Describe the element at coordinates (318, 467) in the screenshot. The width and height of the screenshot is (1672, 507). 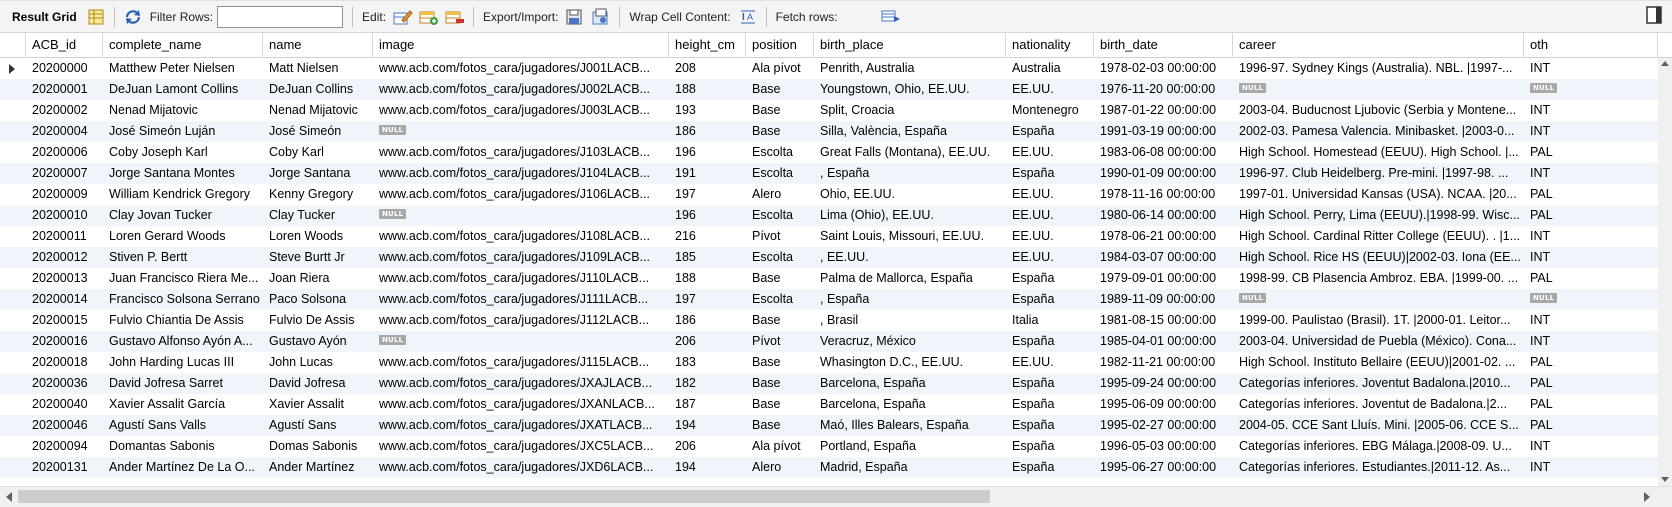
I see `cell-name: Ander Martínez` at that location.